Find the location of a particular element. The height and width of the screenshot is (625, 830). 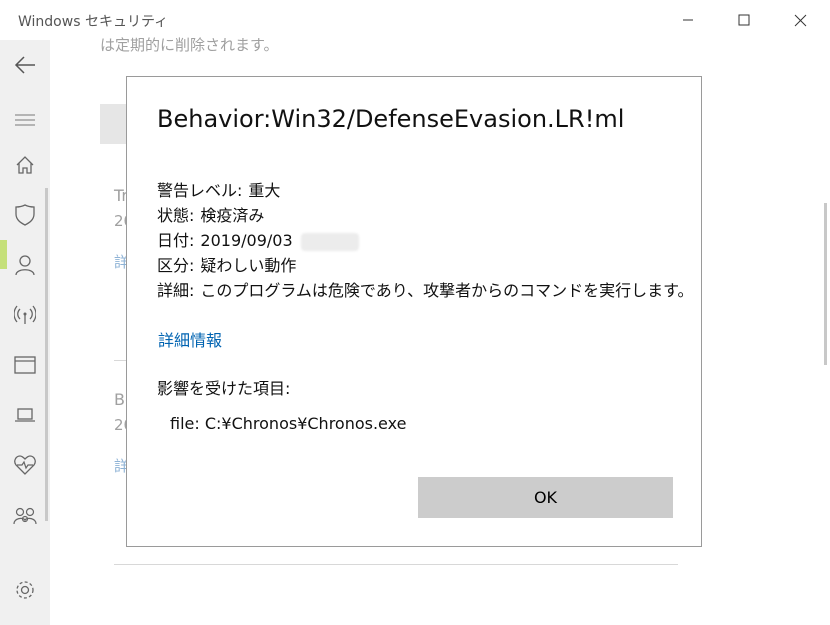

shield-icon is located at coordinates (25, 215).